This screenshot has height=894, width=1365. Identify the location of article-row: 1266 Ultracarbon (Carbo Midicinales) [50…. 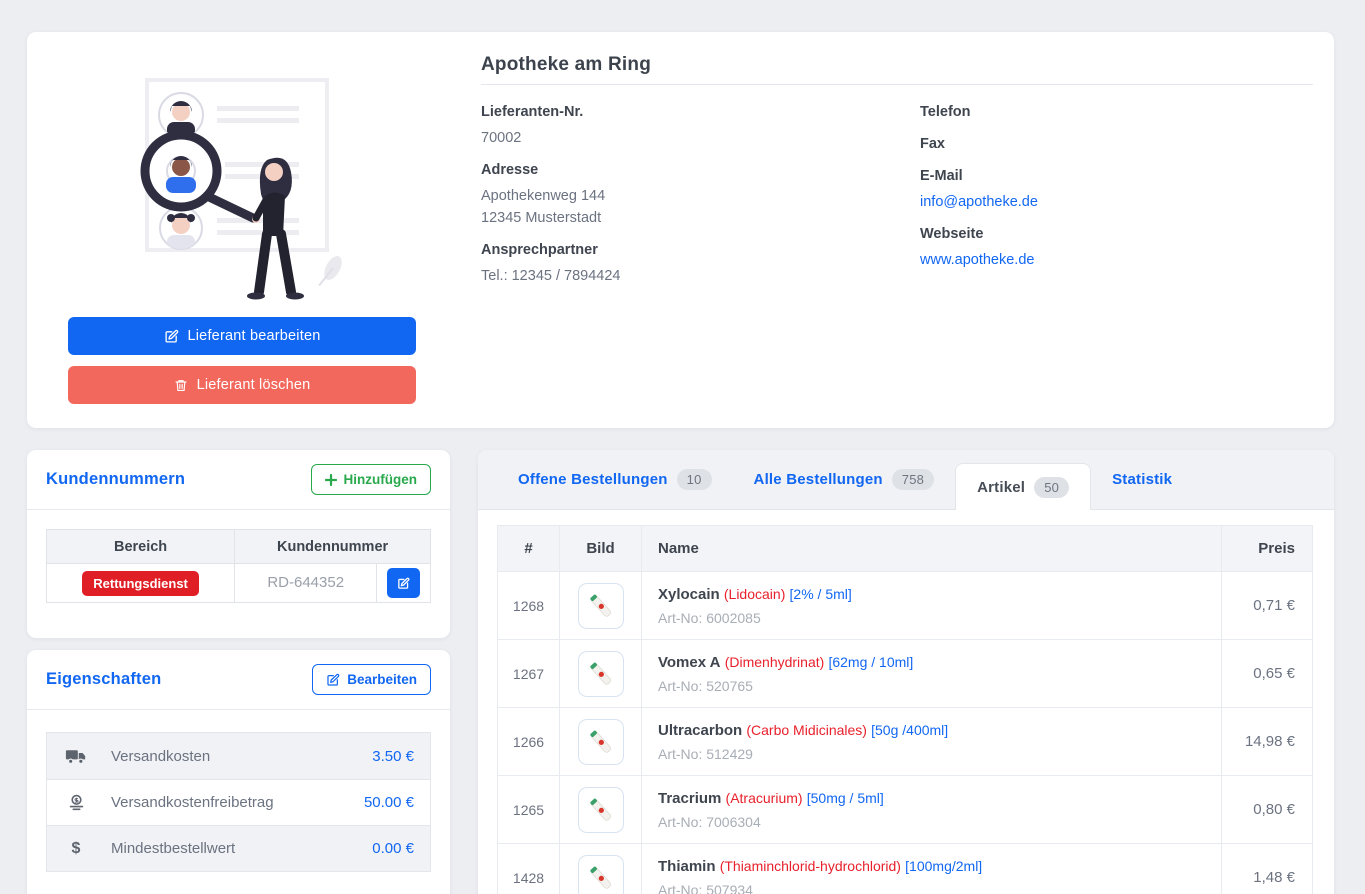
(905, 741).